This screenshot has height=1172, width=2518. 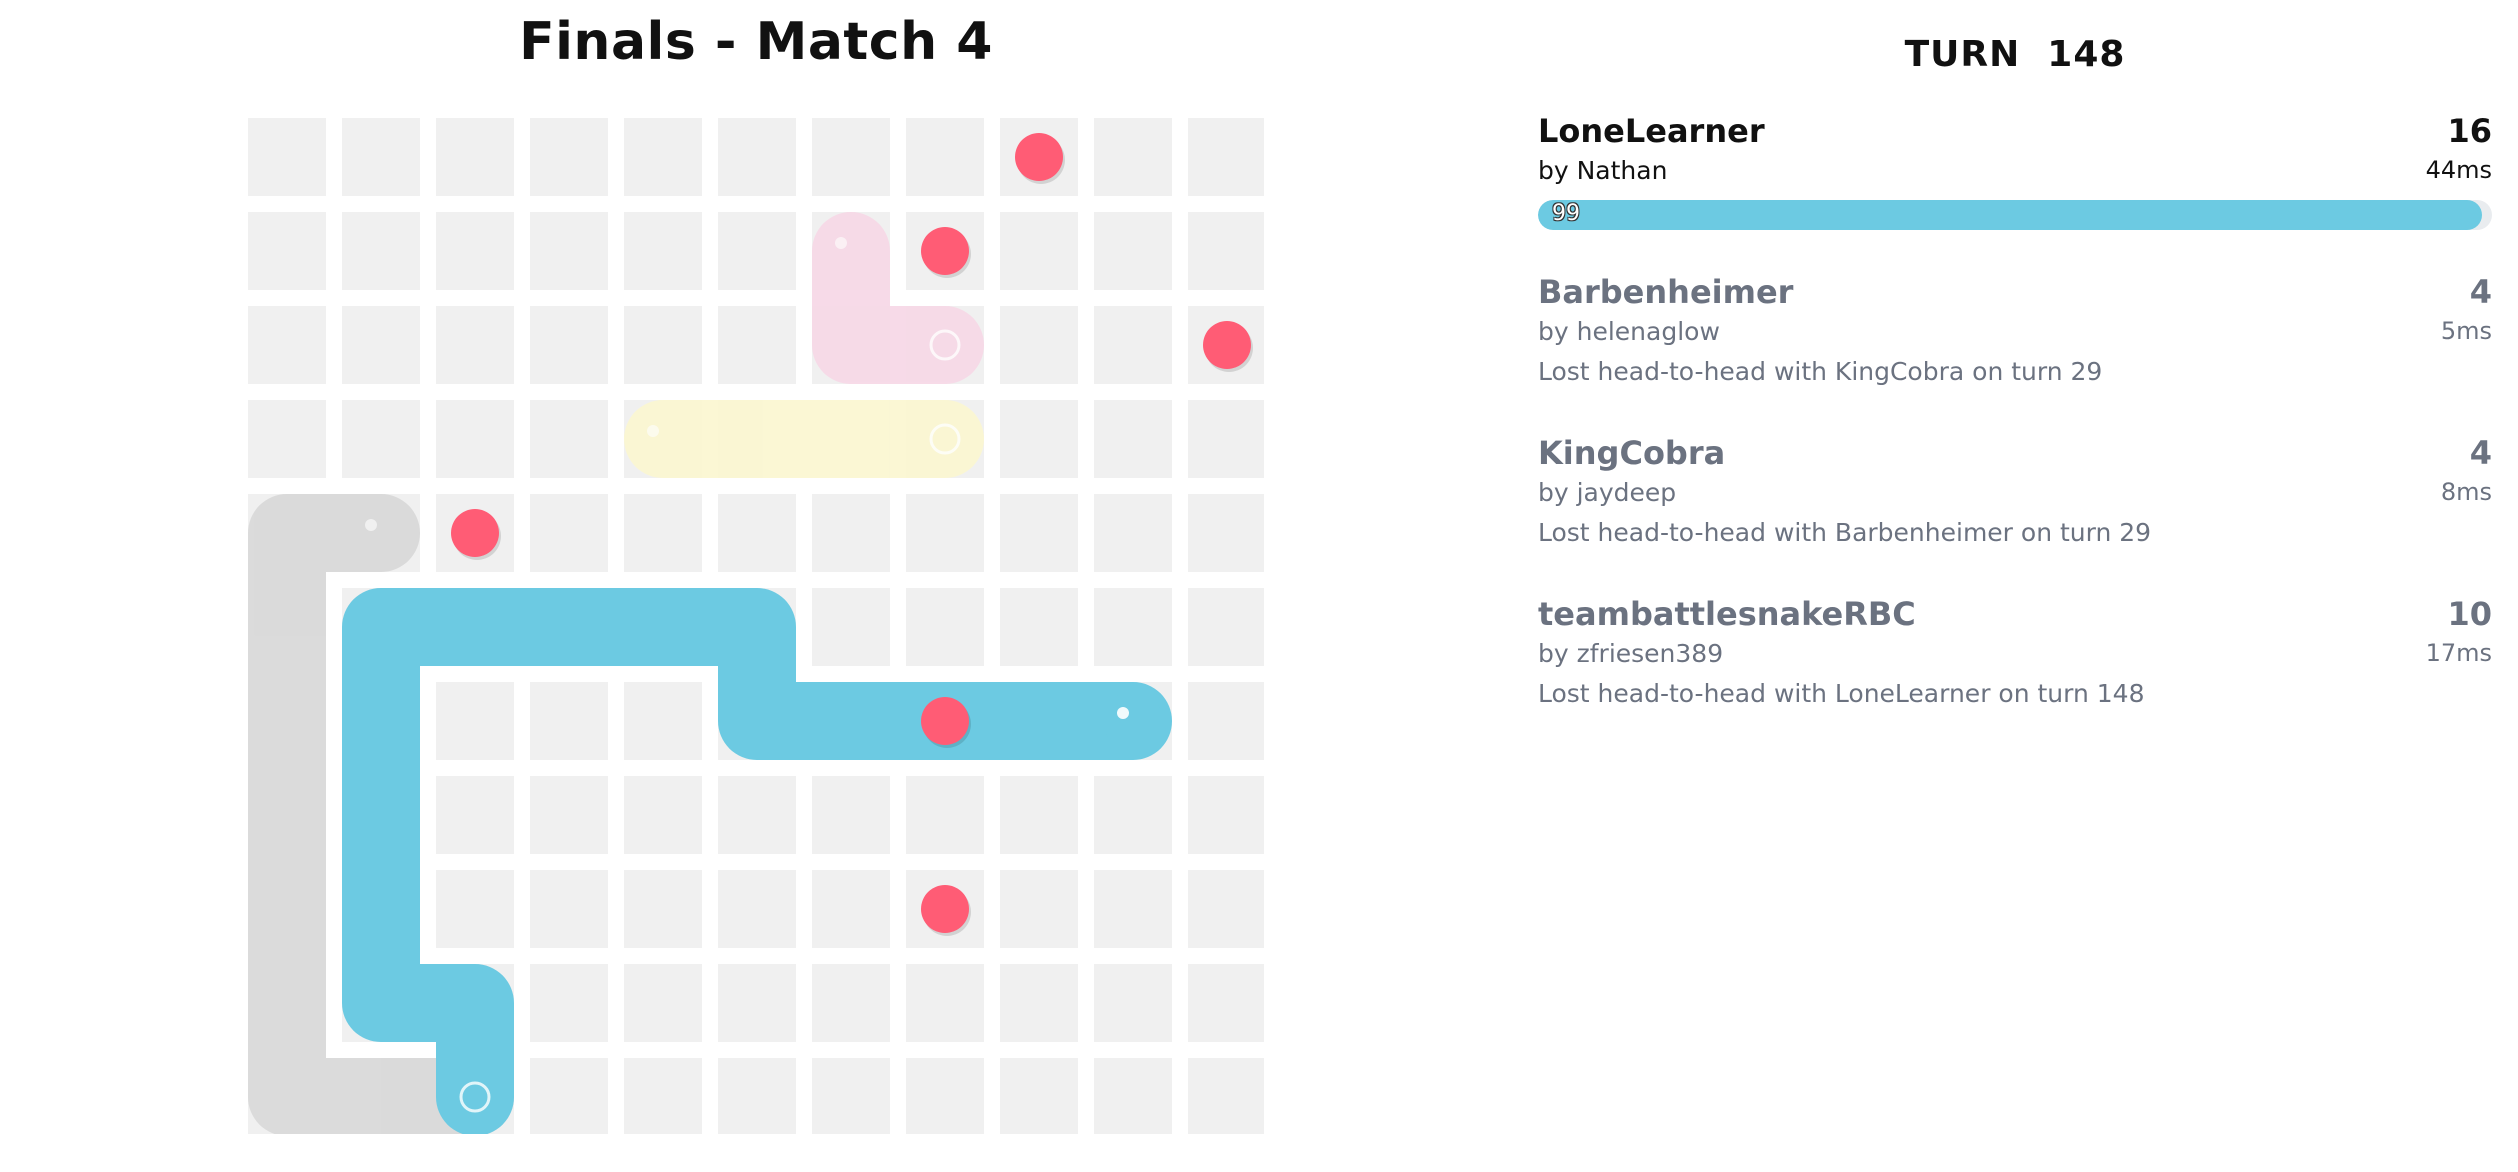 I want to click on health-bar: 99, so click(x=2015, y=215).